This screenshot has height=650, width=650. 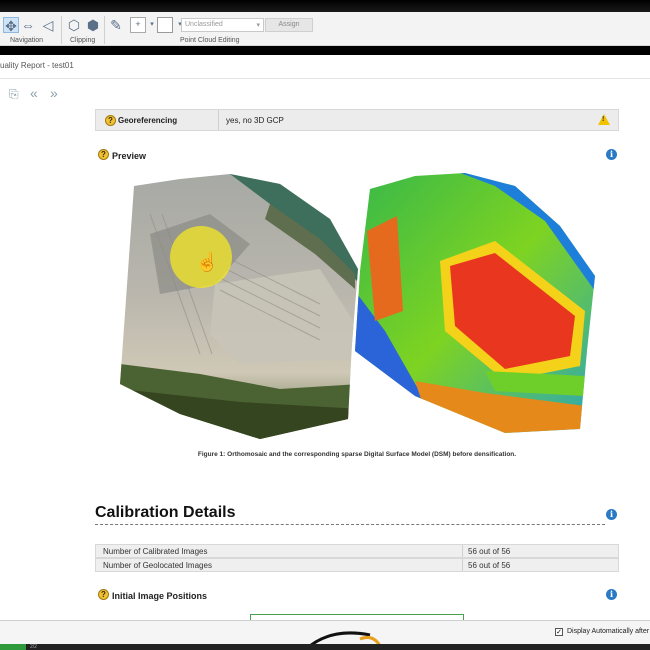 I want to click on georeferencing-value: yes, no 3D GCP, so click(x=255, y=120).